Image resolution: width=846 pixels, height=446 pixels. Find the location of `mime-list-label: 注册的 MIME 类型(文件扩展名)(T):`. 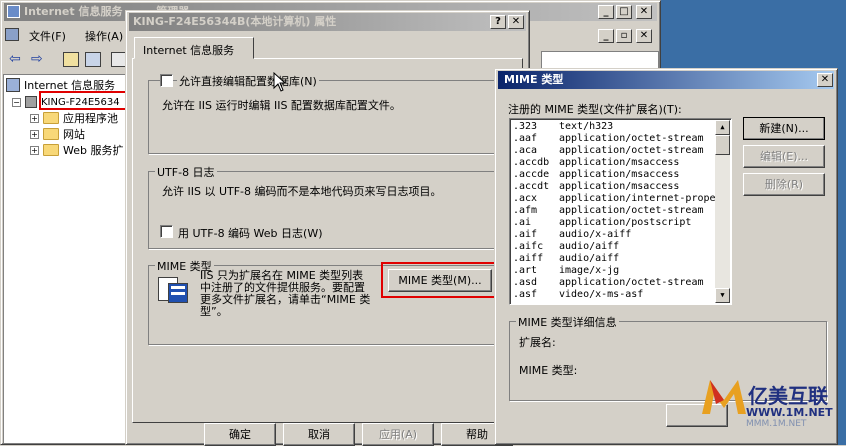

mime-list-label: 注册的 MIME 类型(文件扩展名)(T): is located at coordinates (595, 109).